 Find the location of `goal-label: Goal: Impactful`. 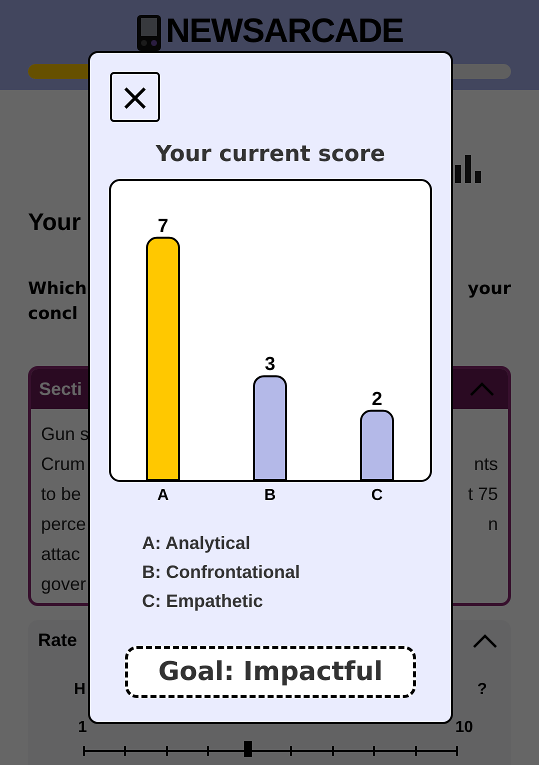

goal-label: Goal: Impactful is located at coordinates (270, 672).